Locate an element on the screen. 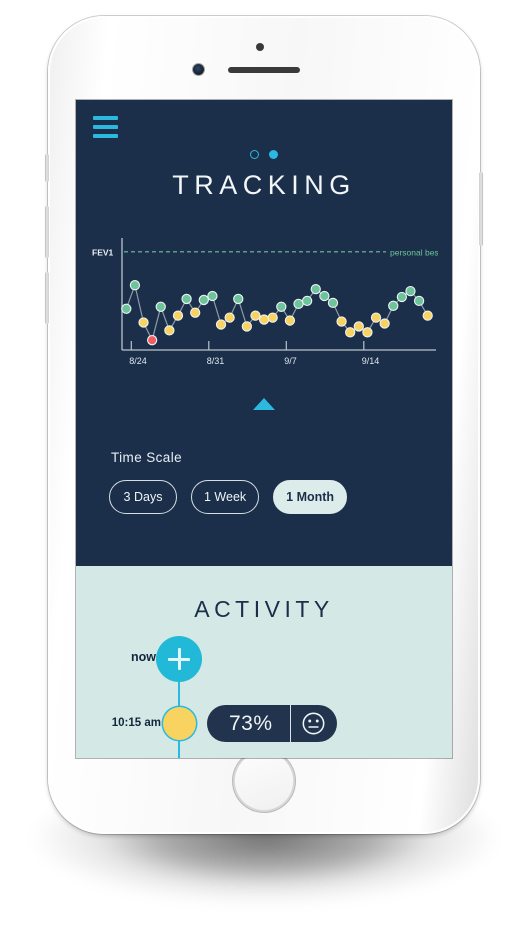  time-scale-option-1-month: 1 Month is located at coordinates (310, 497).